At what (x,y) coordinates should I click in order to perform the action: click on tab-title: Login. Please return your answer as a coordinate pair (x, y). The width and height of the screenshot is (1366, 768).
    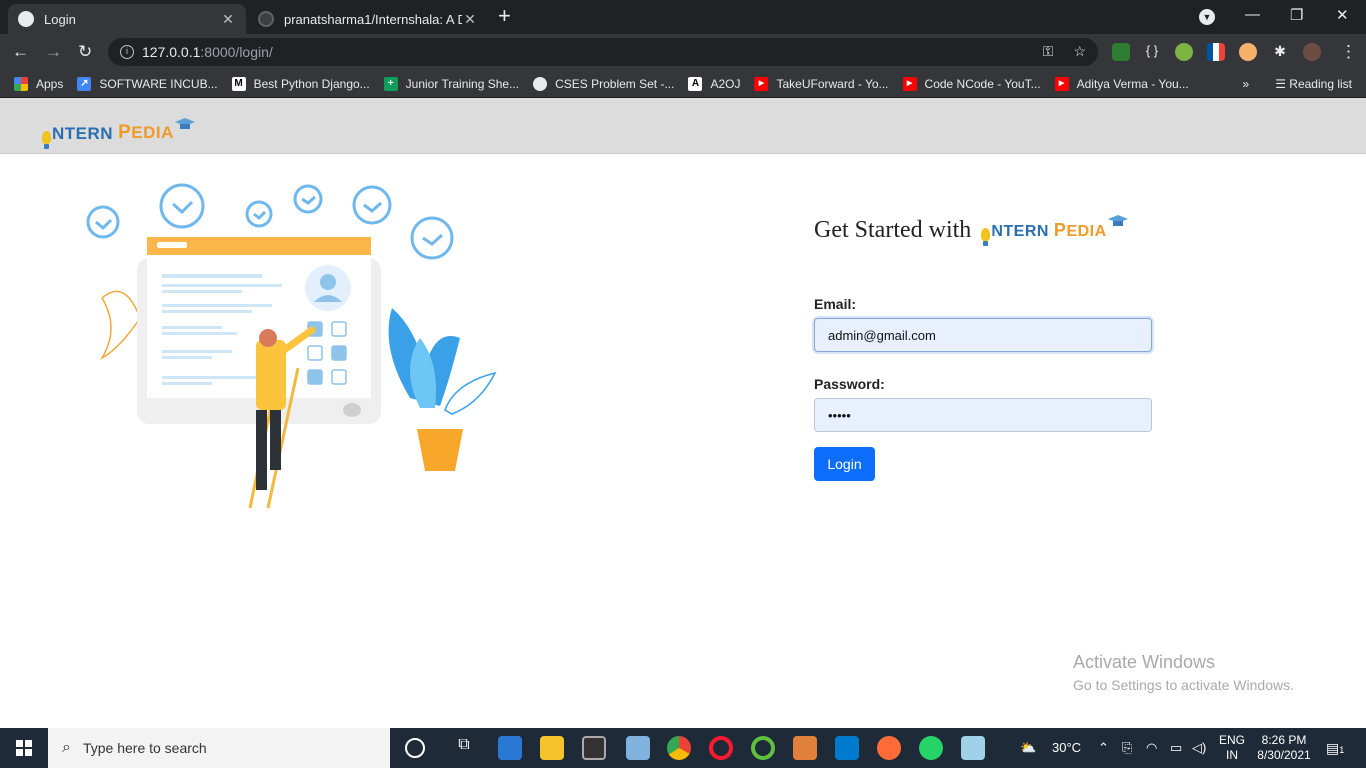
    Looking at the image, I should click on (60, 19).